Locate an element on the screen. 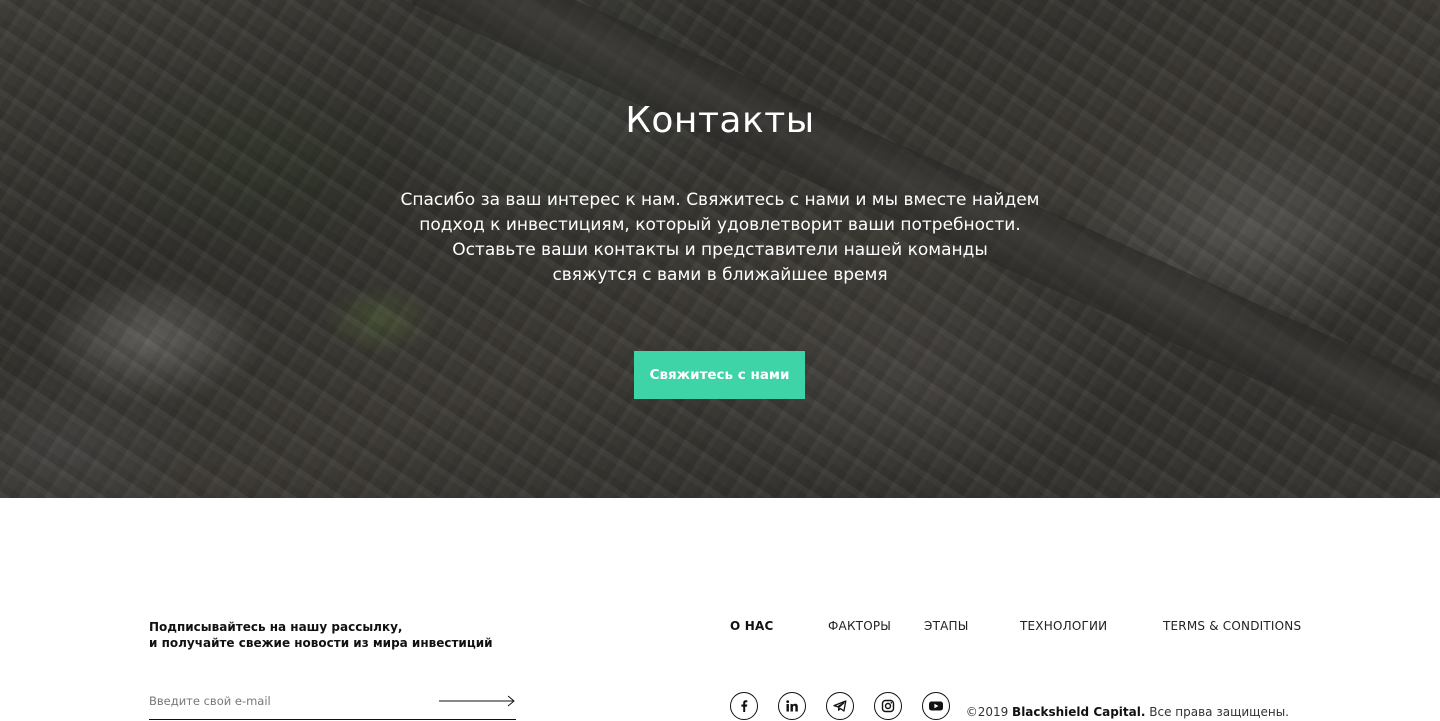 The image size is (1440, 721). nav-item-stages: ЭТАПЫ is located at coordinates (946, 626).